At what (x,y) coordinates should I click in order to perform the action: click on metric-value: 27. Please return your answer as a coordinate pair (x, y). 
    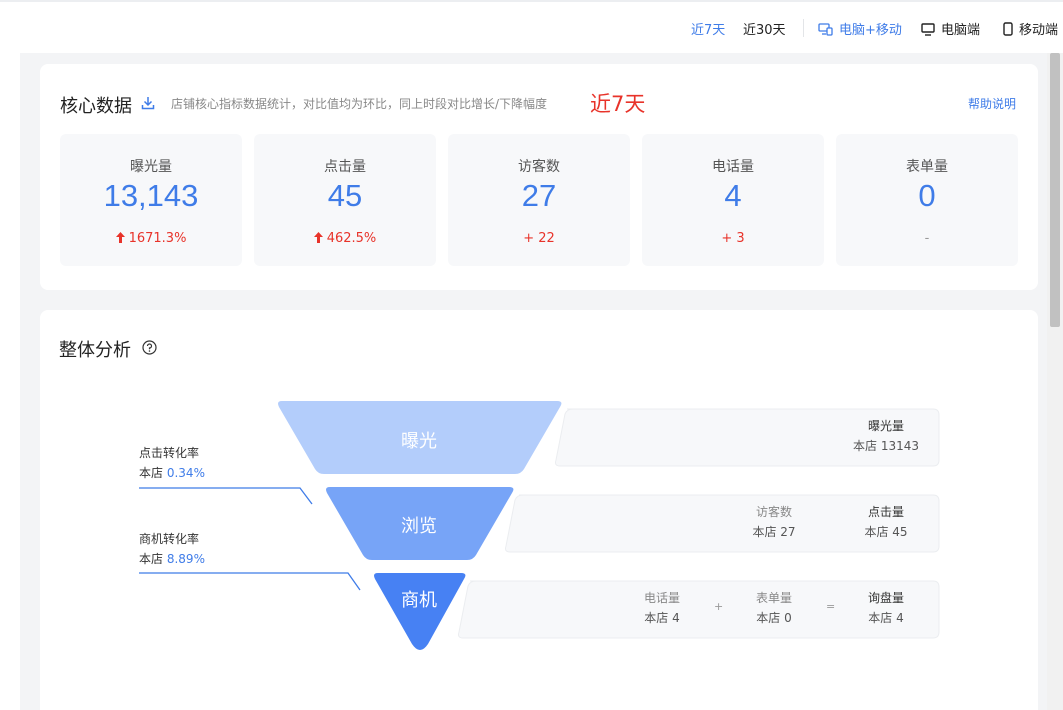
    Looking at the image, I should click on (539, 195).